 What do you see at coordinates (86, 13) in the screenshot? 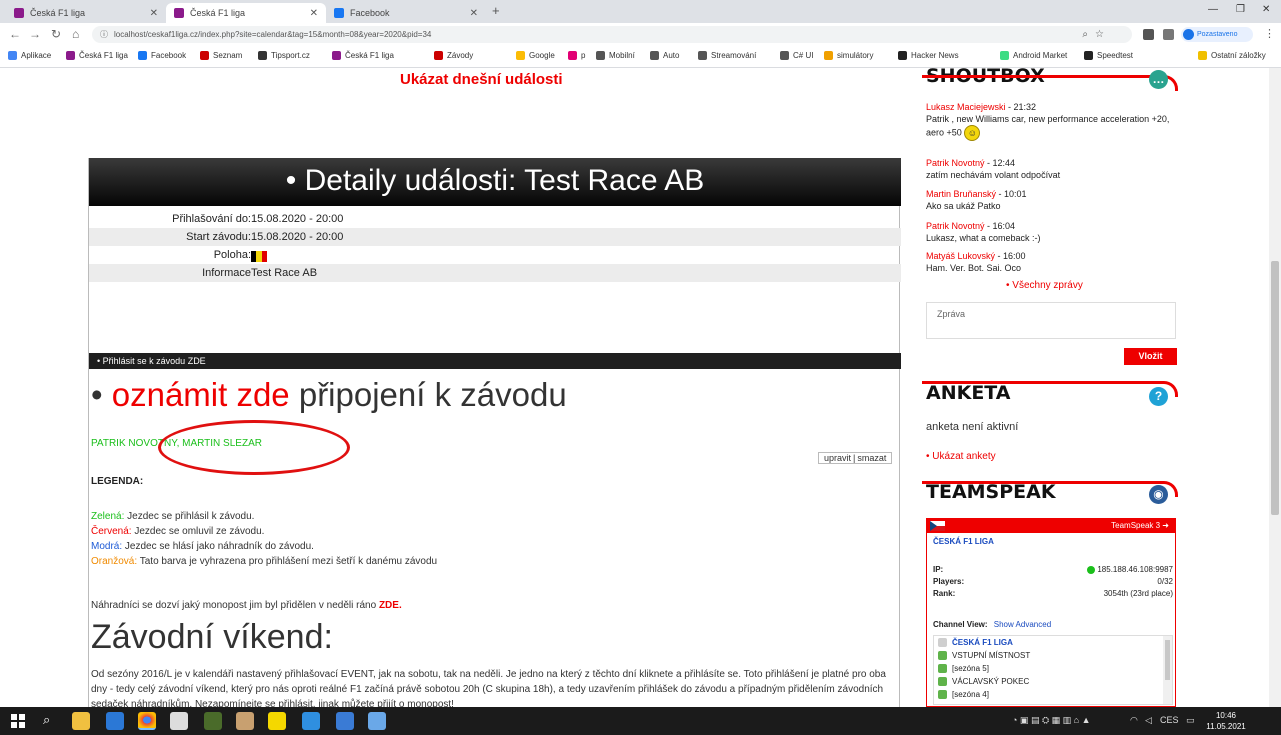
I see `browser-tab-1: Česká F1 liga ✕` at bounding box center [86, 13].